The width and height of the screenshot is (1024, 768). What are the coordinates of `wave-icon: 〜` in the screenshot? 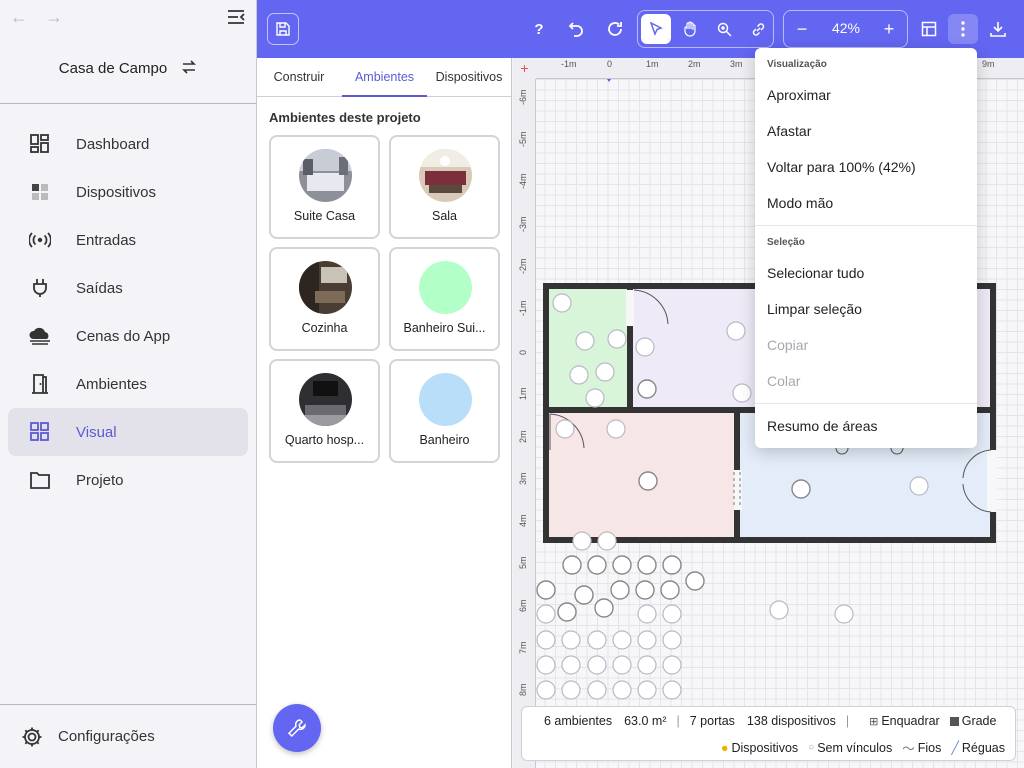 It's located at (908, 749).